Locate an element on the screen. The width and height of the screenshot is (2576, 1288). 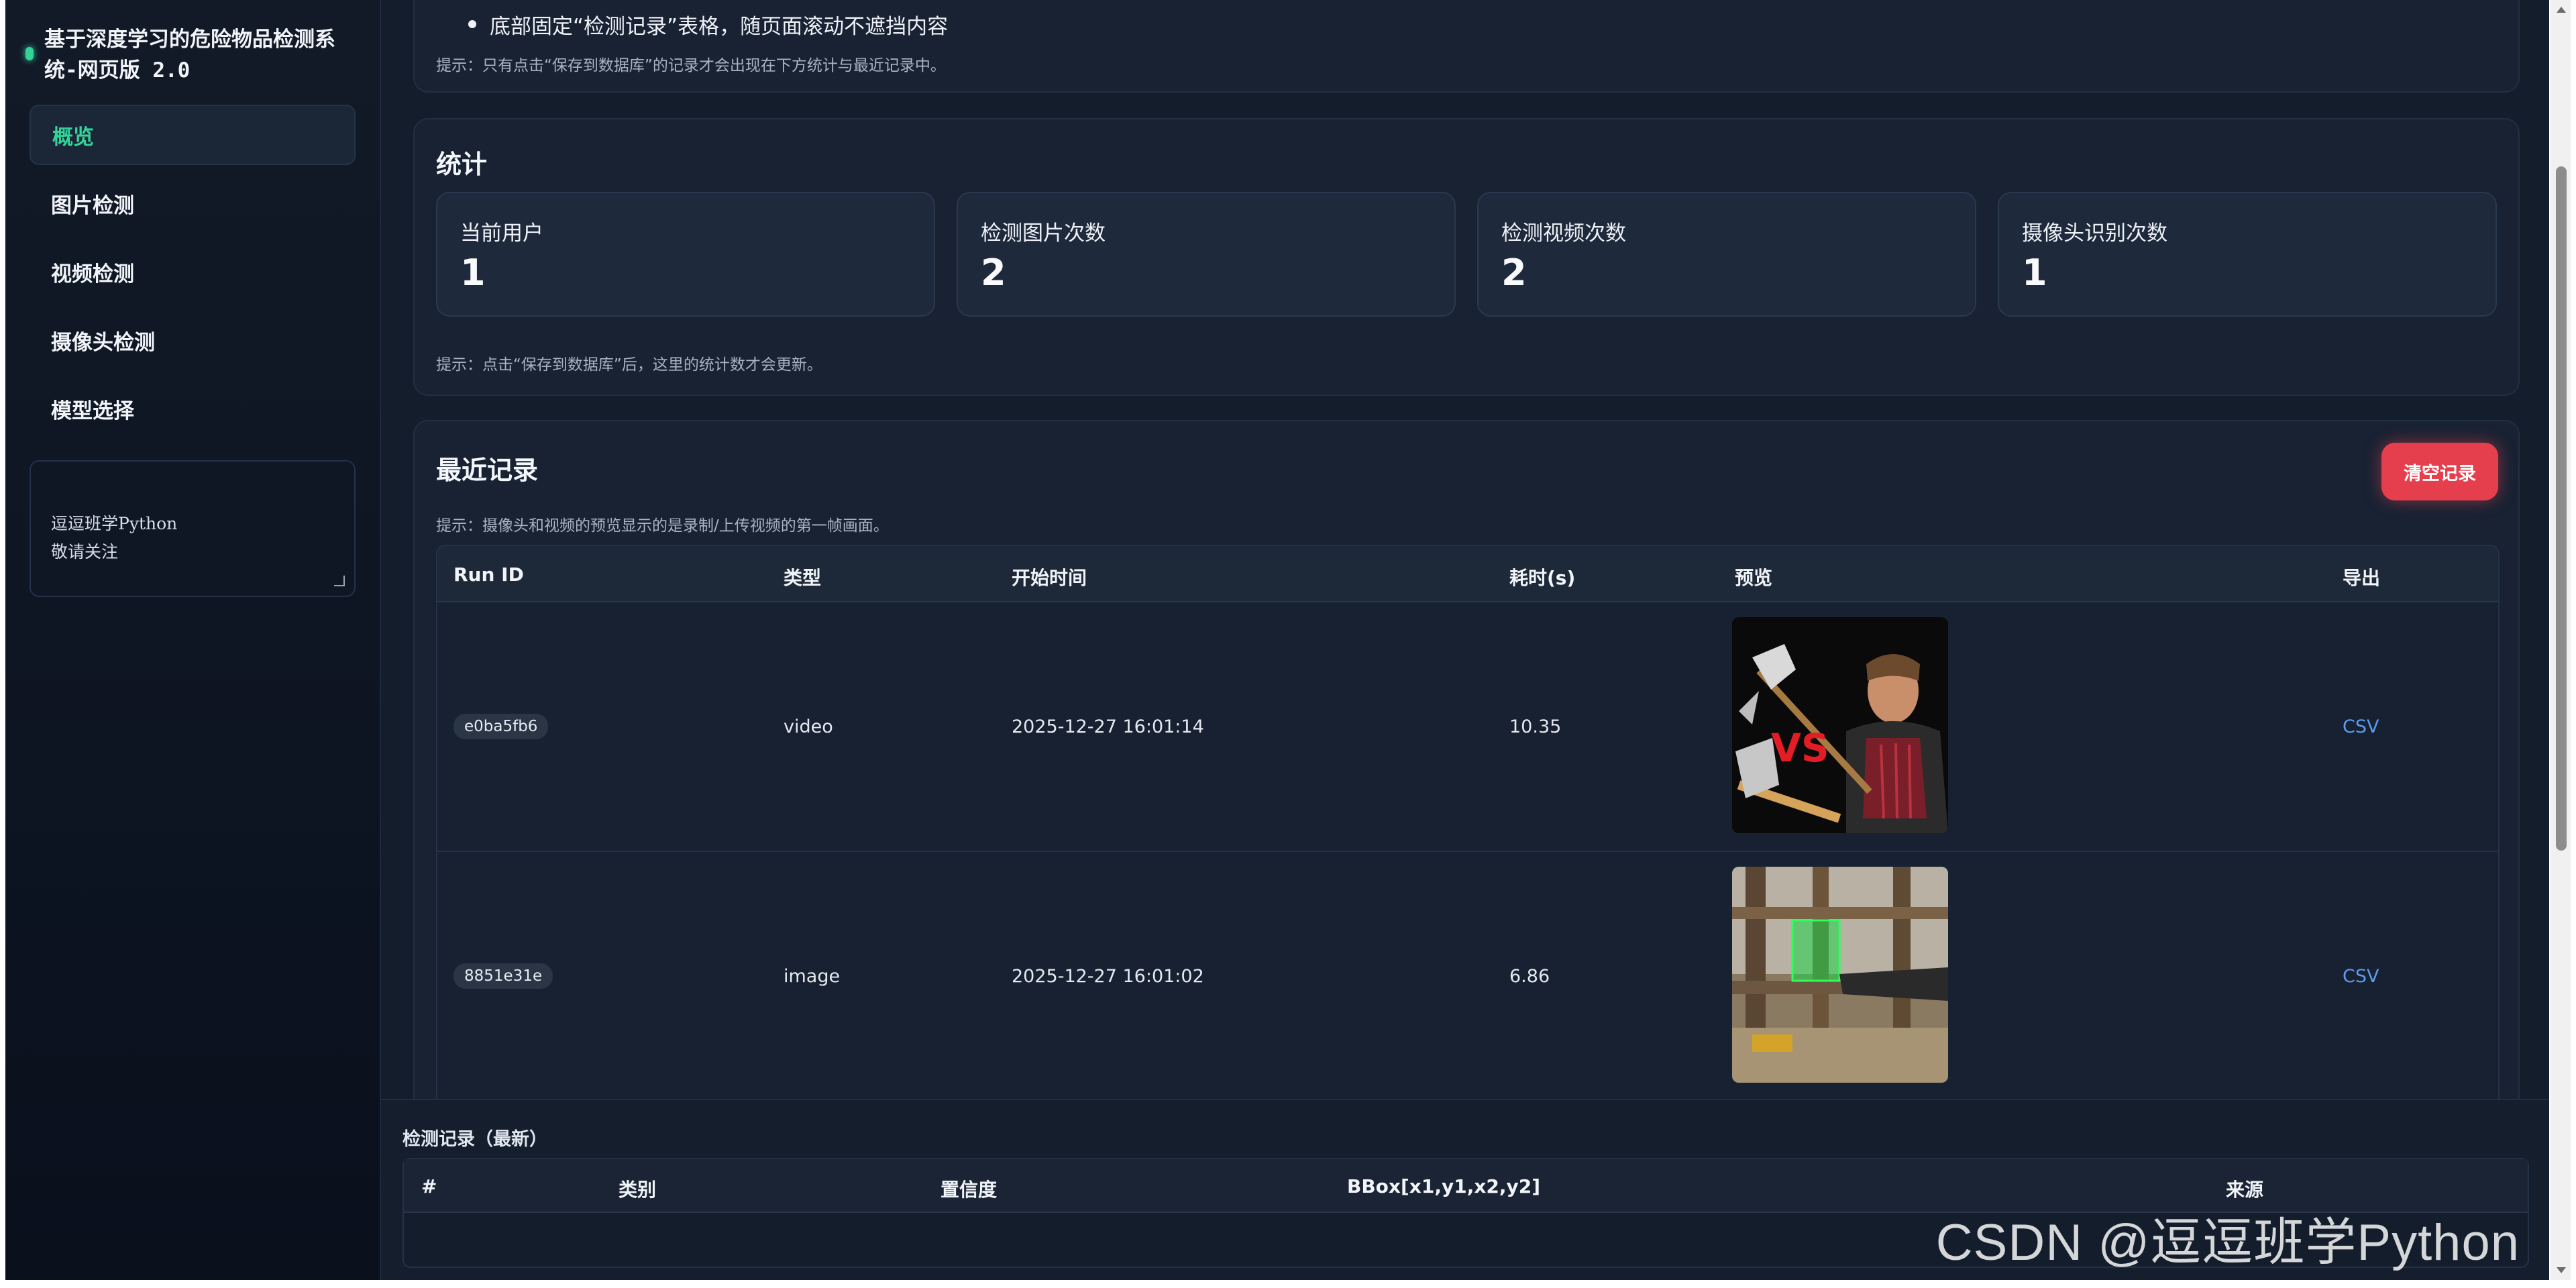
stat-label: 当前用户 is located at coordinates (501, 233).